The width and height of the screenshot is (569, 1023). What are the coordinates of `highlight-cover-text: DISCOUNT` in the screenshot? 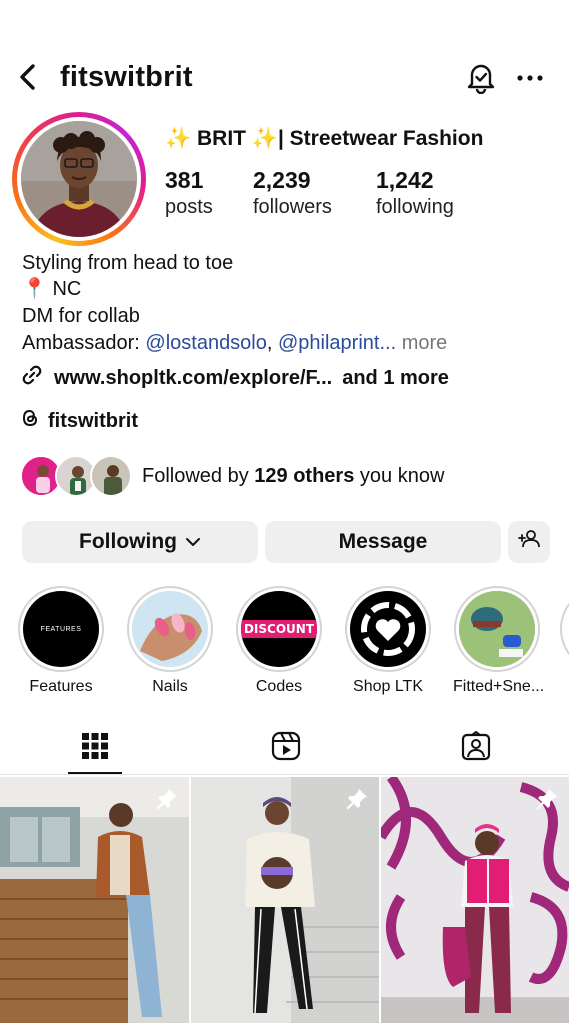 It's located at (279, 629).